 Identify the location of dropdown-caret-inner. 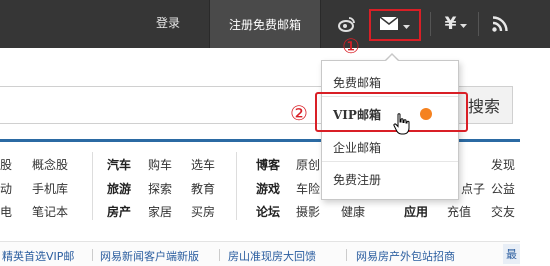
(392, 58).